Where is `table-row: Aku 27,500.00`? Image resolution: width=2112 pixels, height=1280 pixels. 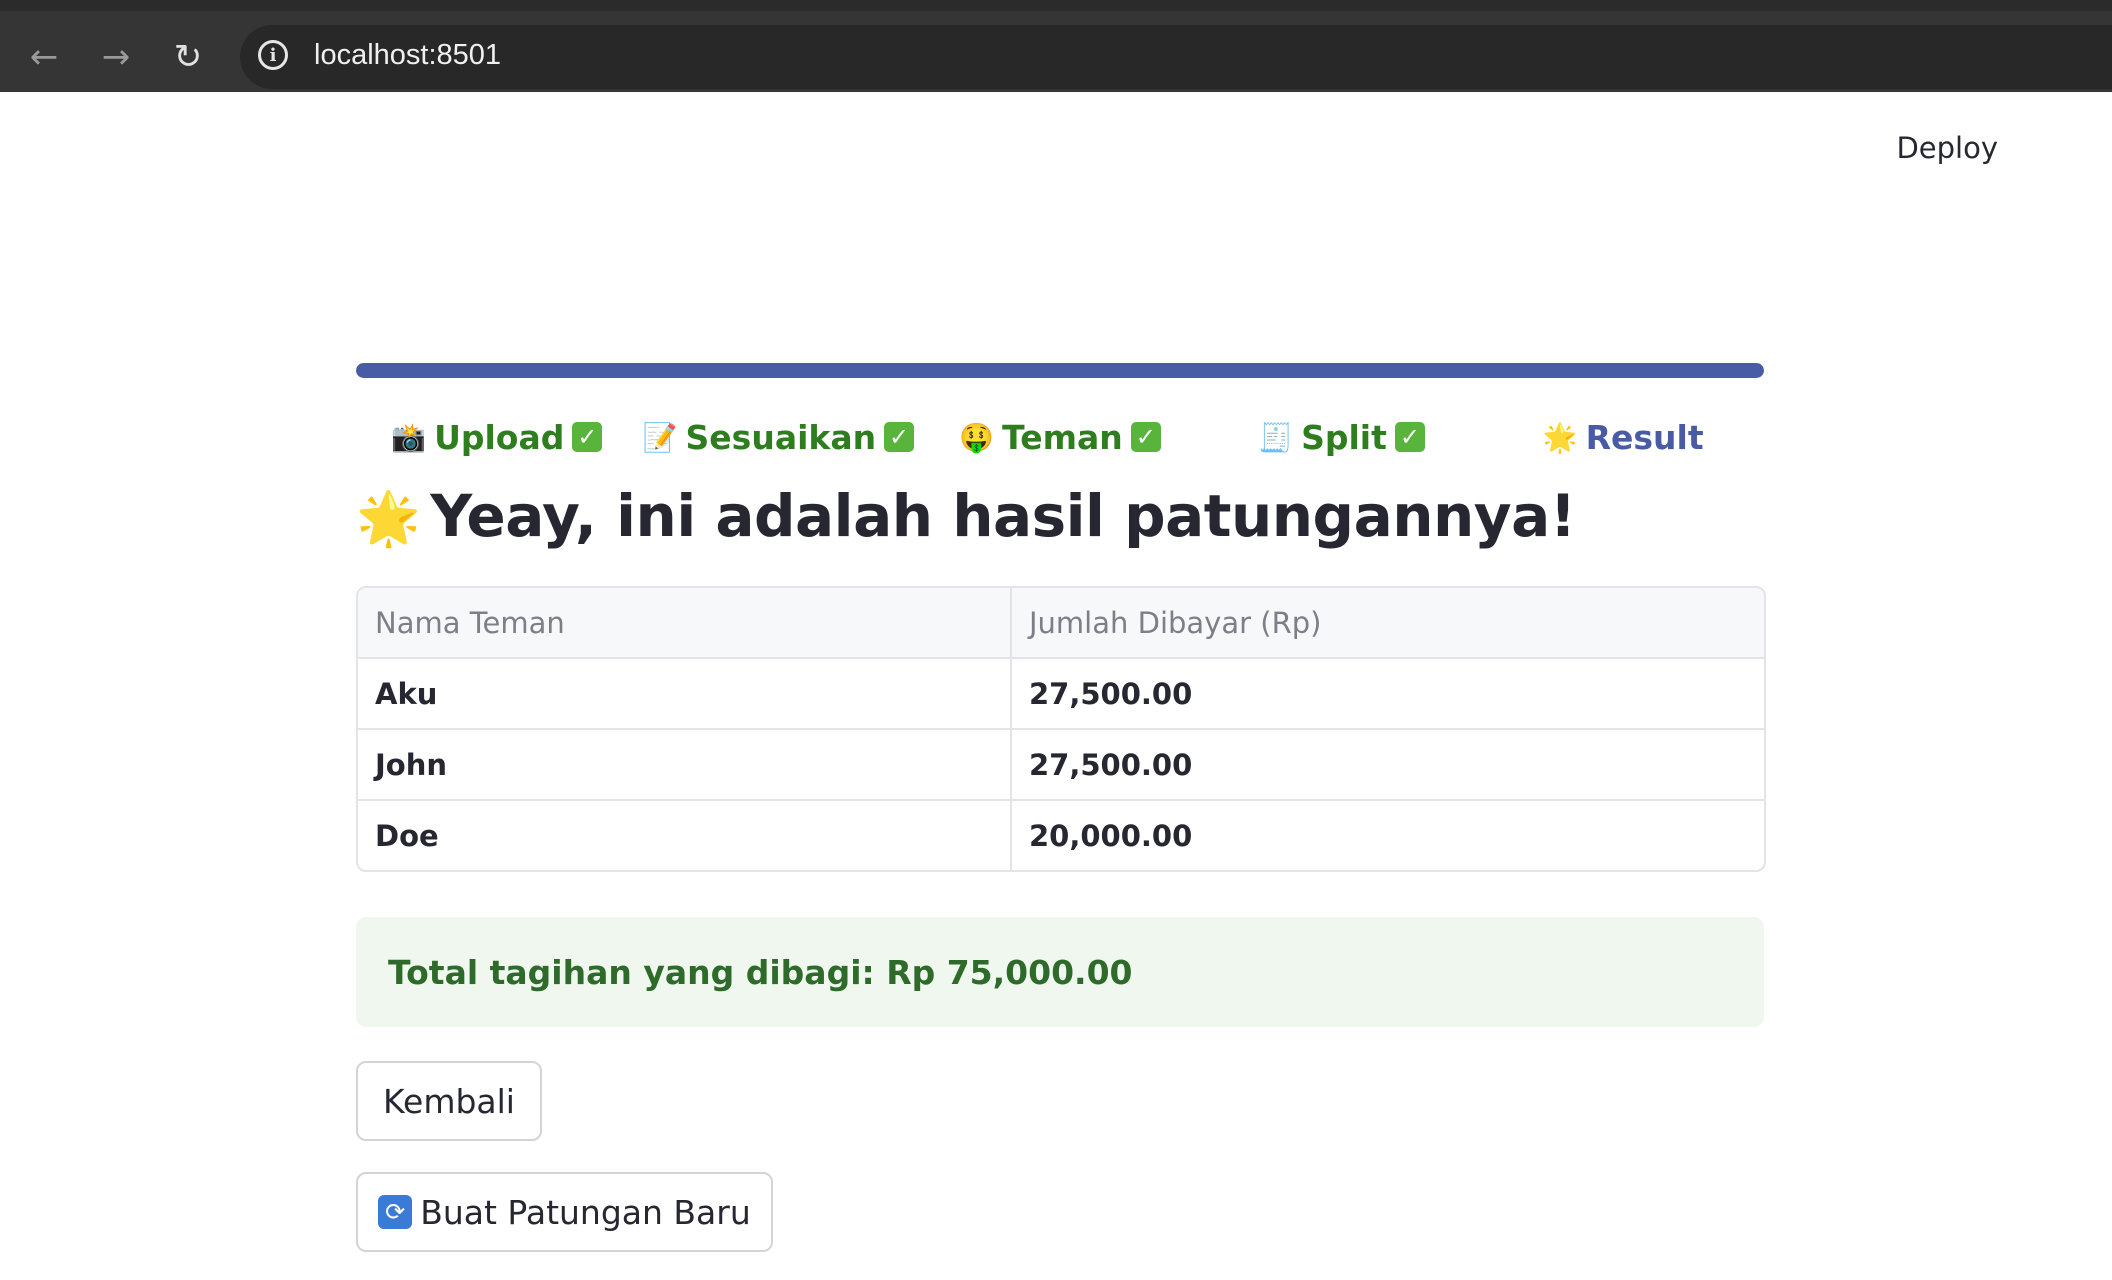 table-row: Aku 27,500.00 is located at coordinates (1061, 694).